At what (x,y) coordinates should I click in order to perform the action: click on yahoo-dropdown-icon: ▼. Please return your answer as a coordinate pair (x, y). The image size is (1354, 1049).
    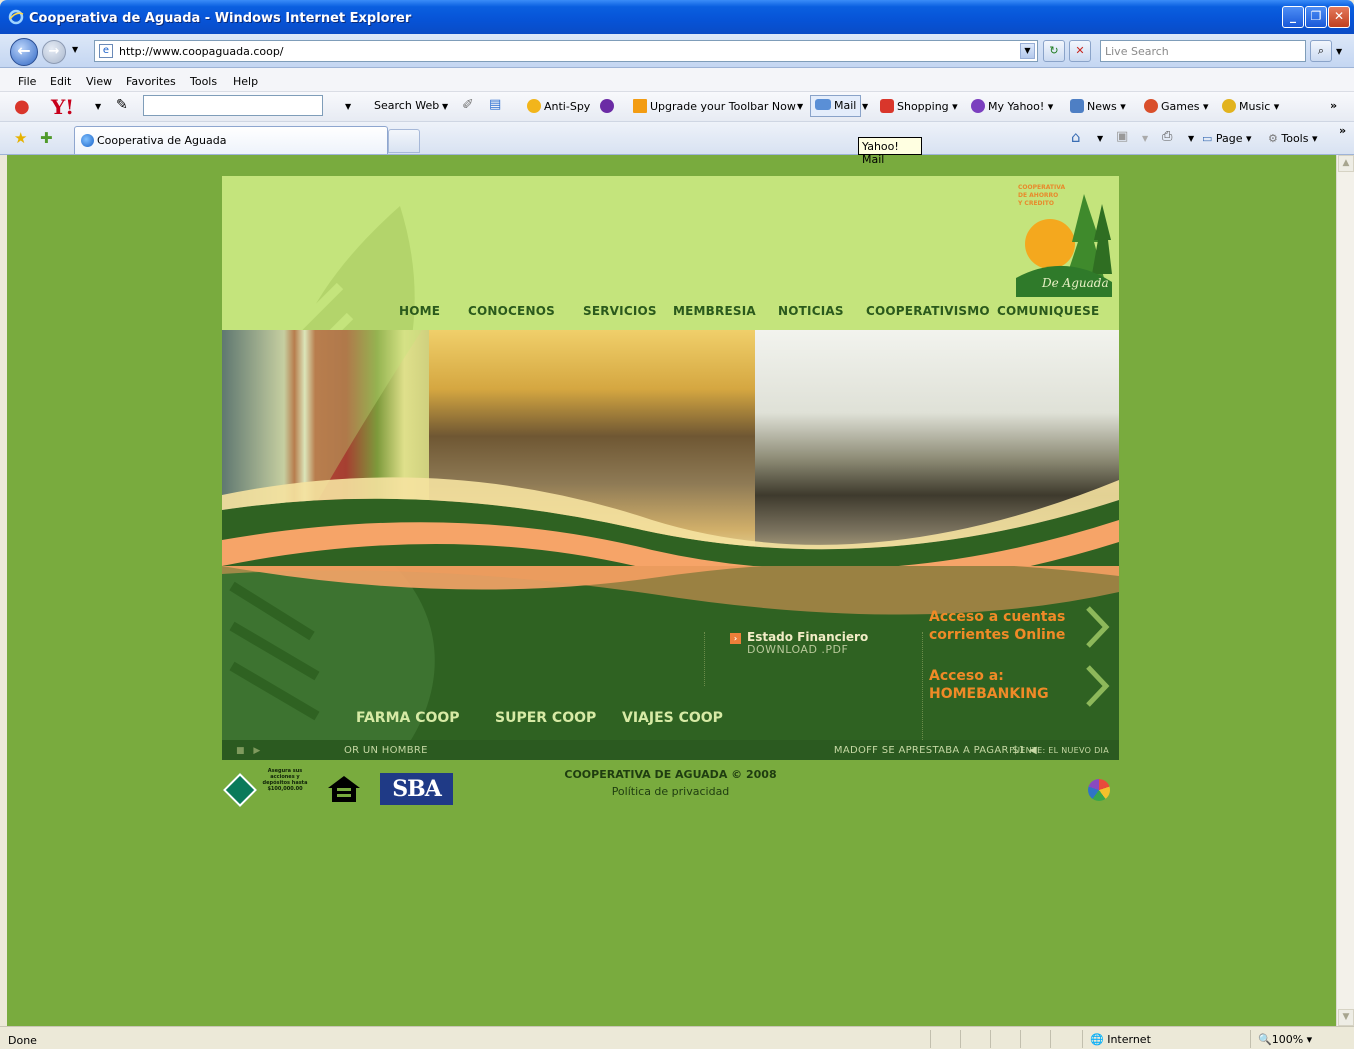
    Looking at the image, I should click on (98, 106).